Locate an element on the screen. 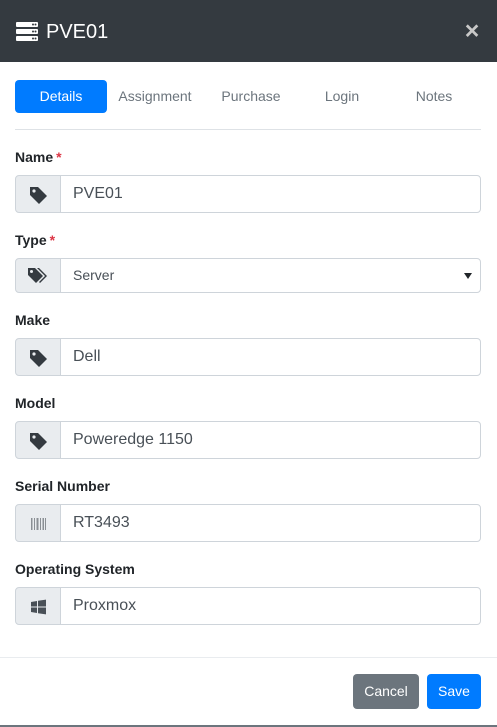 The width and height of the screenshot is (497, 727). make-input-group: Dell is located at coordinates (248, 357).